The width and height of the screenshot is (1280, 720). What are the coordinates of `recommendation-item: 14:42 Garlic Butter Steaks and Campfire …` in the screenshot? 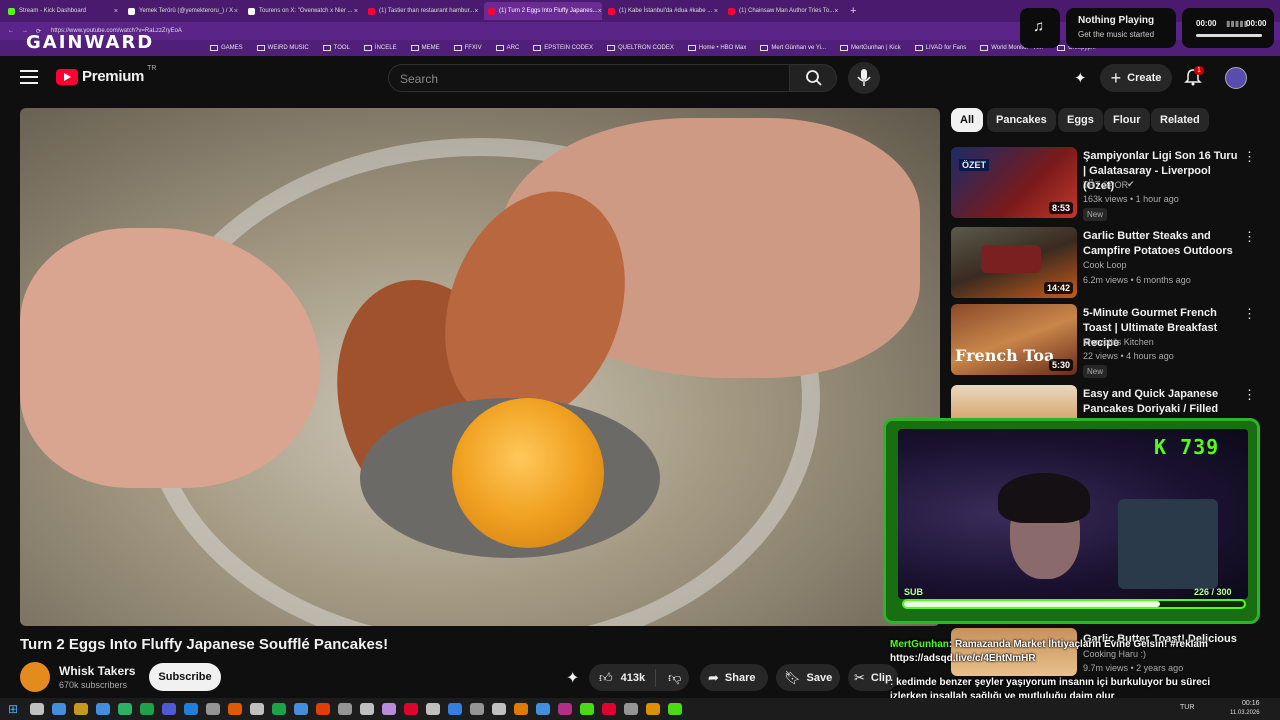 It's located at (1103, 263).